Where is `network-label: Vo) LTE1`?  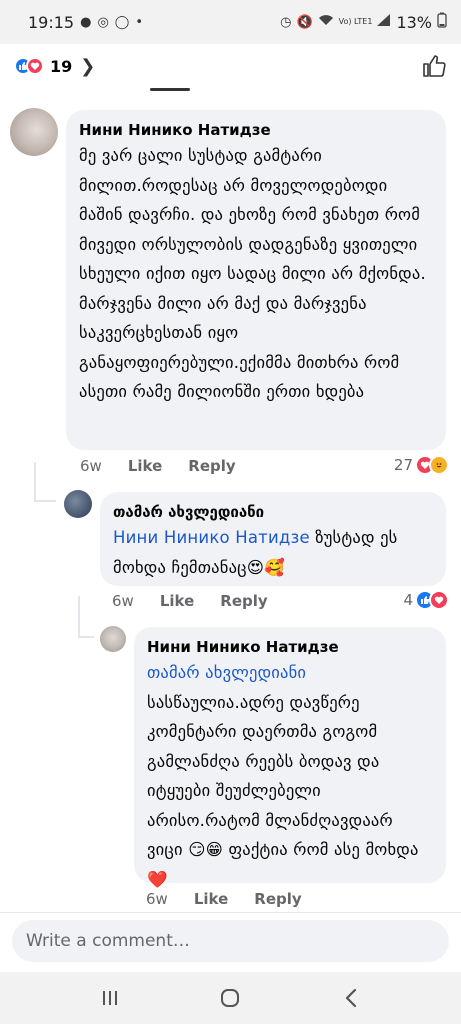 network-label: Vo) LTE1 is located at coordinates (355, 21).